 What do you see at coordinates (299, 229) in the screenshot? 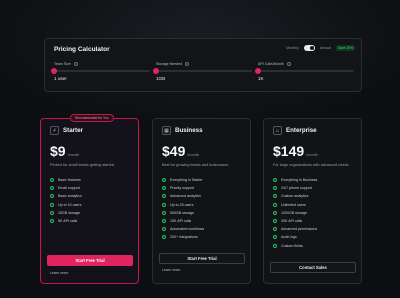
I see `feature-text: Advanced permissions` at bounding box center [299, 229].